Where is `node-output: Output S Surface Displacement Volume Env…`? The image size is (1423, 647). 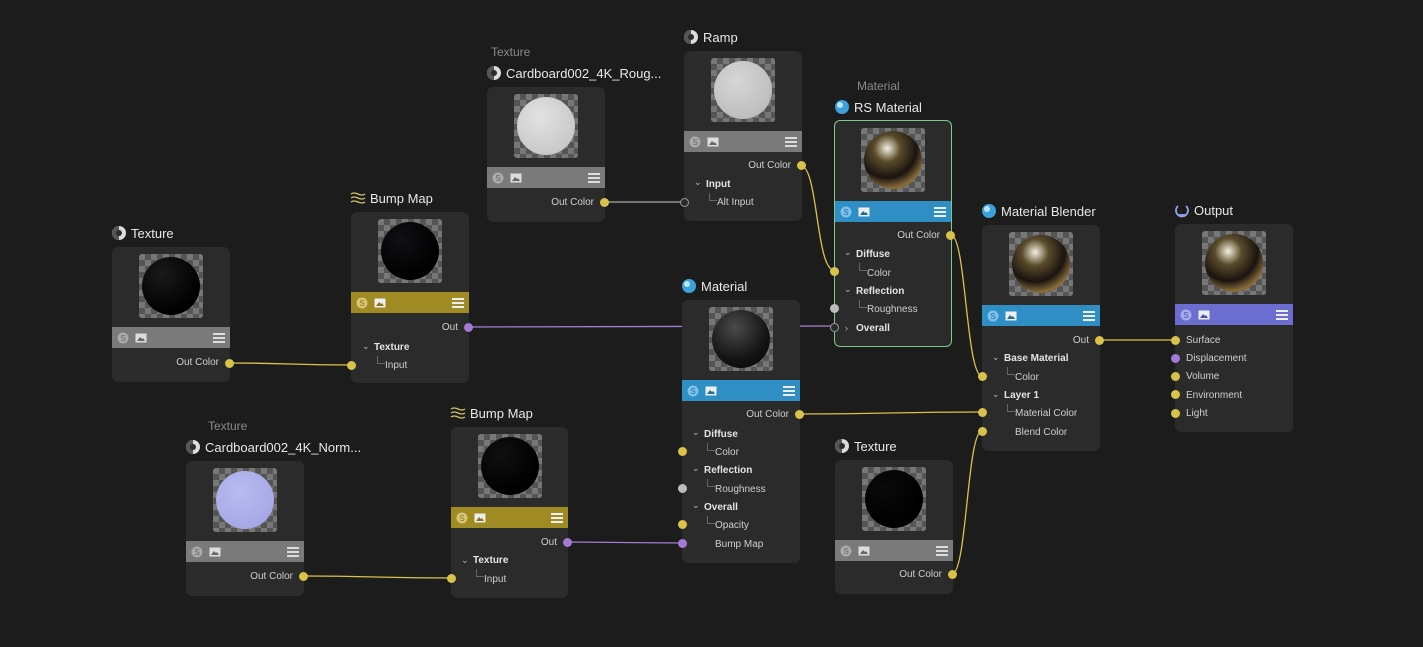 node-output: Output S Surface Displacement Volume Env… is located at coordinates (1232, 317).